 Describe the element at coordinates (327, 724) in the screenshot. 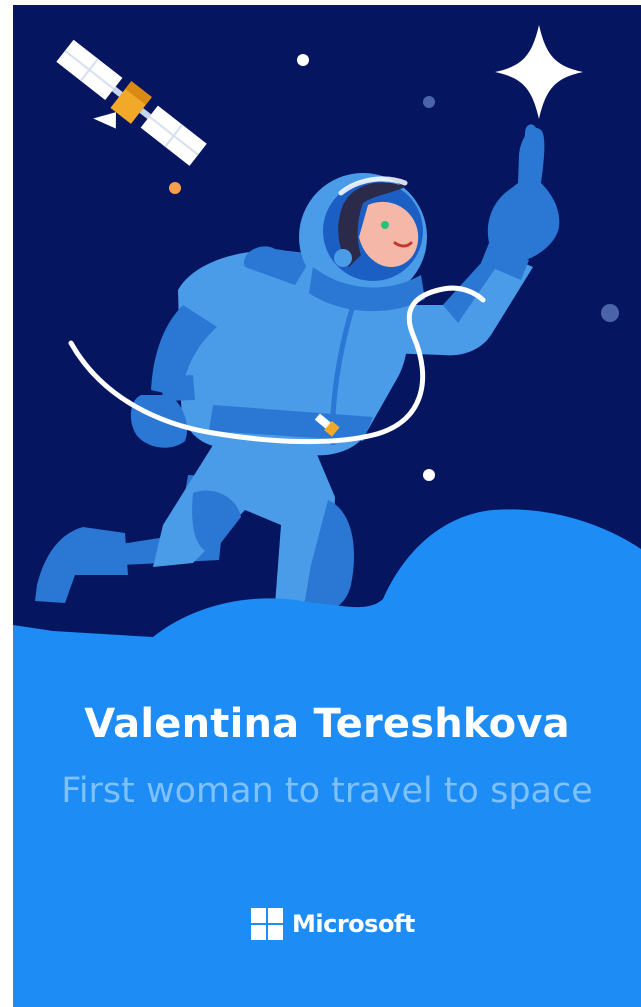

I see `card-title: Valentina Tereshkova` at that location.